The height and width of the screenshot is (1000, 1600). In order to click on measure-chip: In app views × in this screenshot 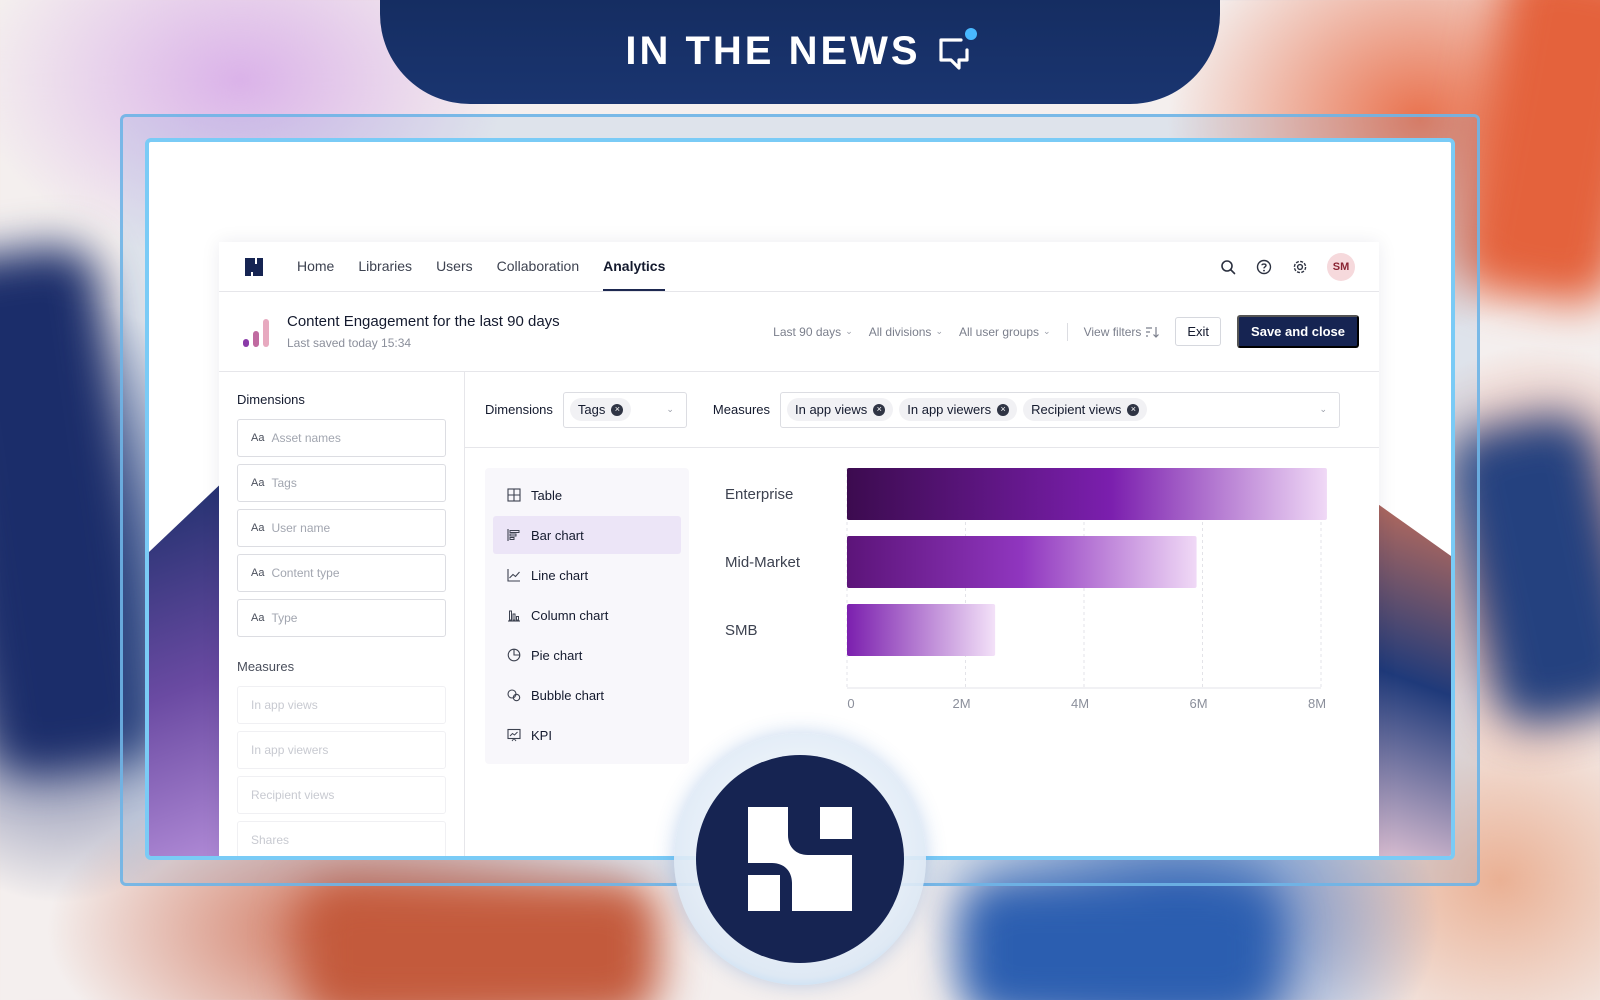, I will do `click(840, 409)`.